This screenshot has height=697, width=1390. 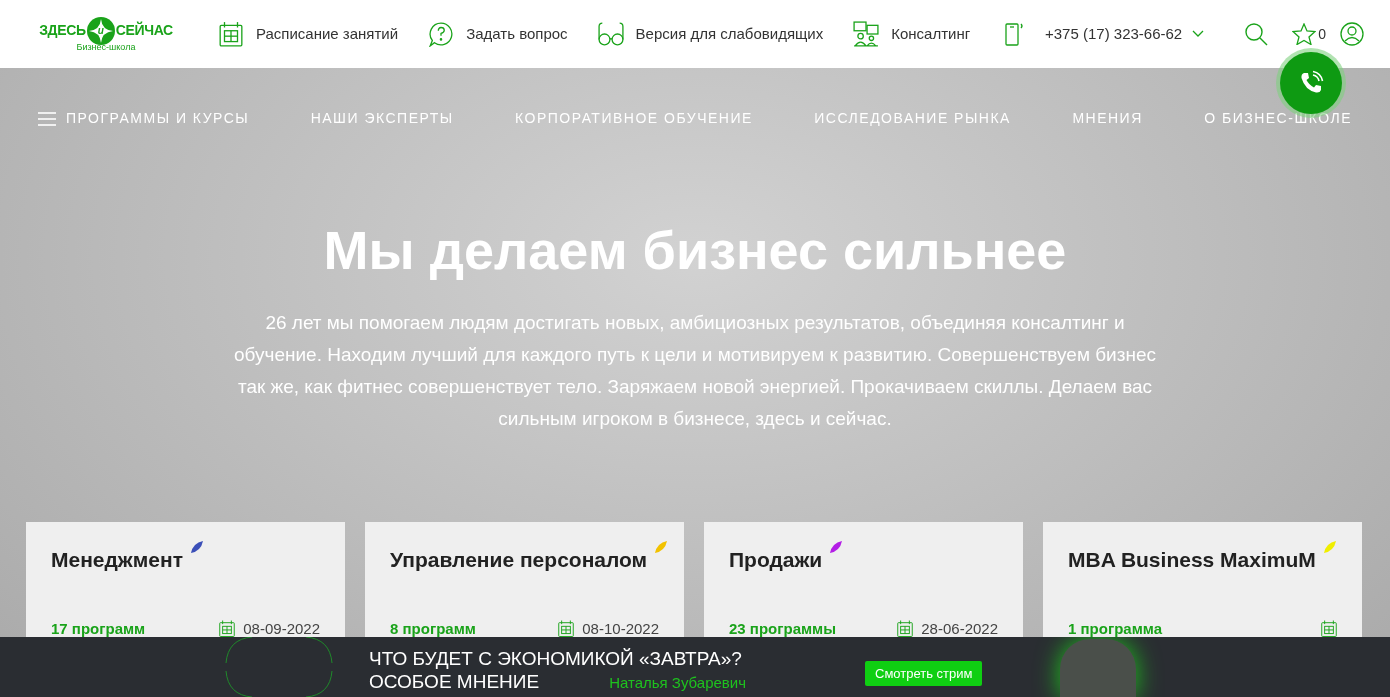 I want to click on category-card: Управление персоналом 8 программ 08-10-2022, so click(x=524, y=579).